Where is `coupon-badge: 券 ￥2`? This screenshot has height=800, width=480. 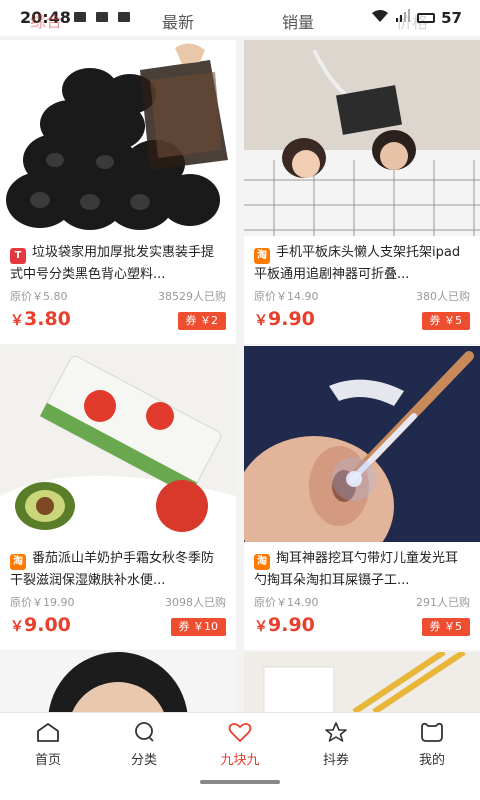 coupon-badge: 券 ￥2 is located at coordinates (201, 321).